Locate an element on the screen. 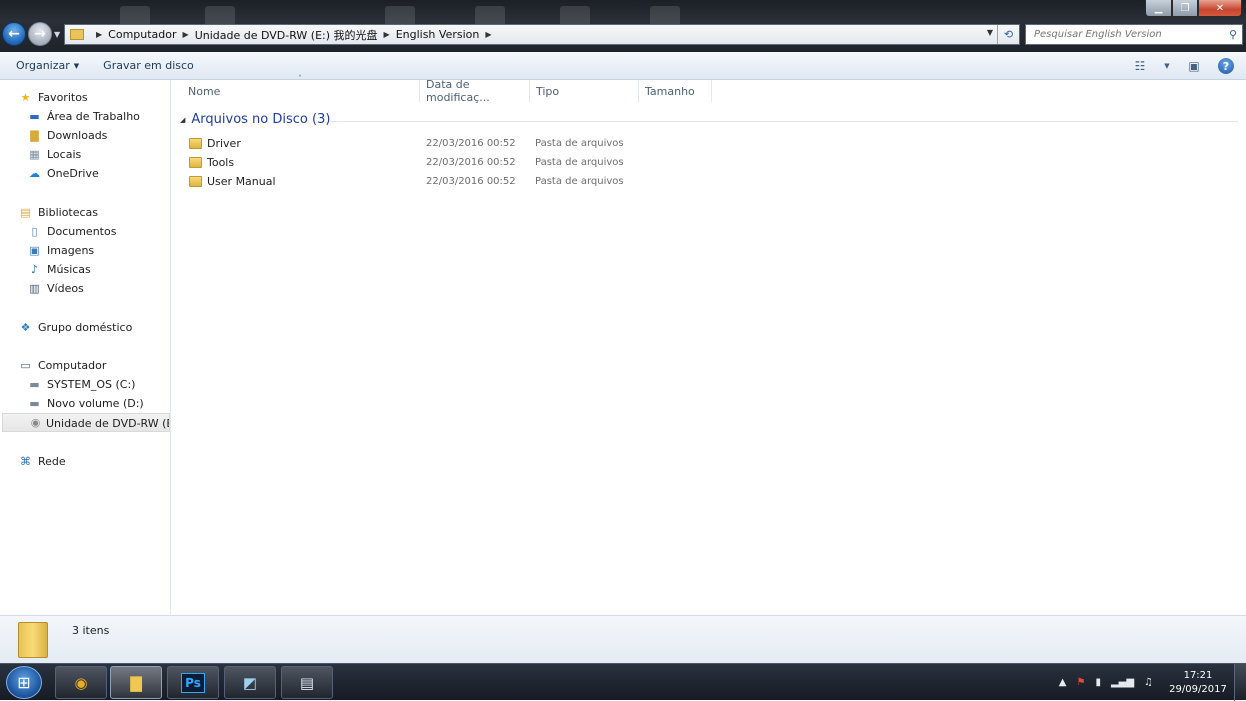 The image size is (1246, 701). column-header-name: Nome ˄ is located at coordinates (301, 88).